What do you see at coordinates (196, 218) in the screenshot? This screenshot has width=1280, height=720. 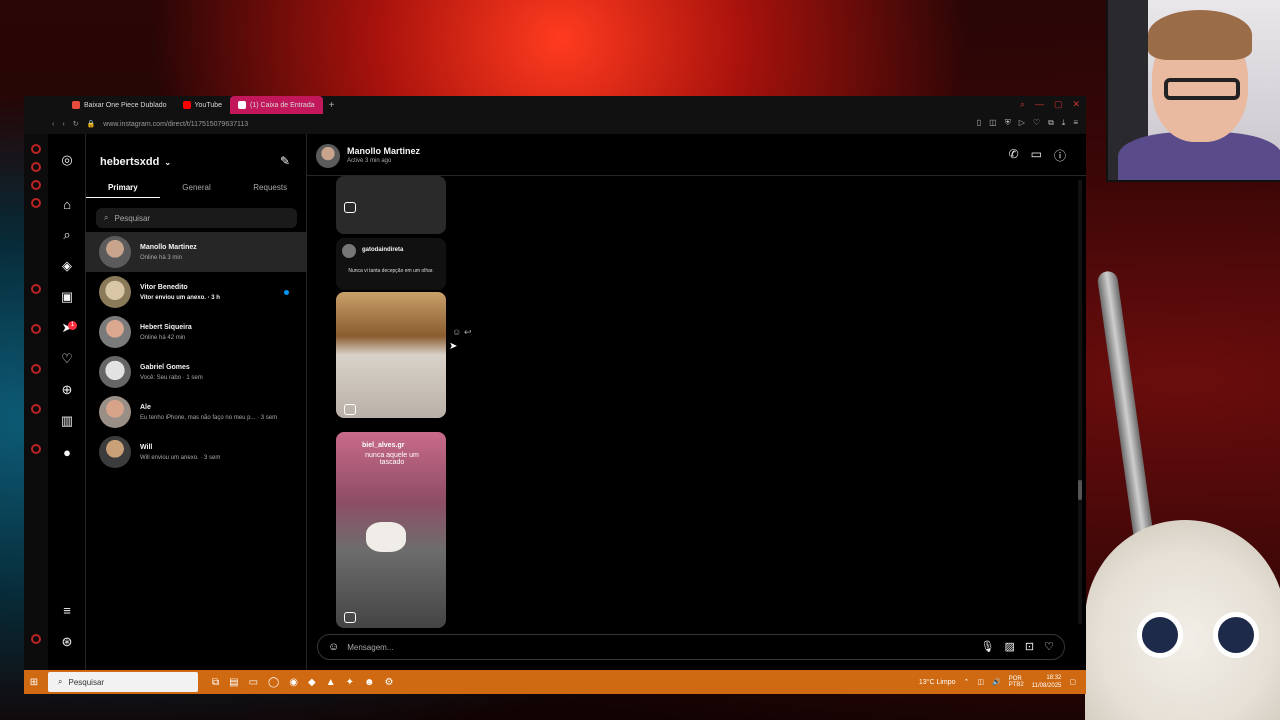 I see `search-input: ⌕ Pesquisar` at bounding box center [196, 218].